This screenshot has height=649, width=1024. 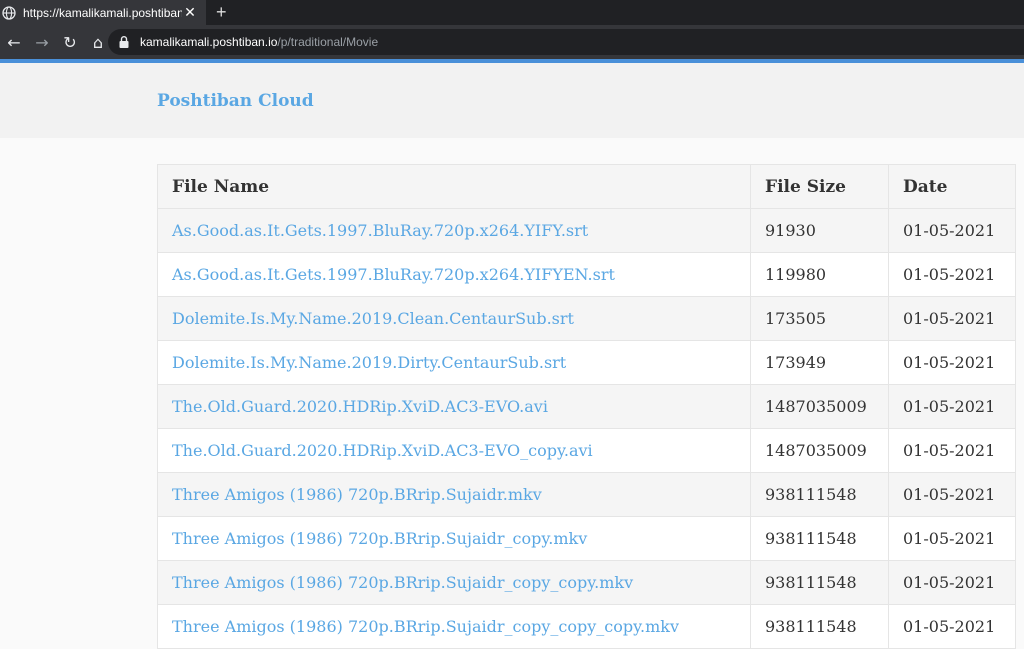 What do you see at coordinates (70, 42) in the screenshot?
I see `reload-icon: ↻` at bounding box center [70, 42].